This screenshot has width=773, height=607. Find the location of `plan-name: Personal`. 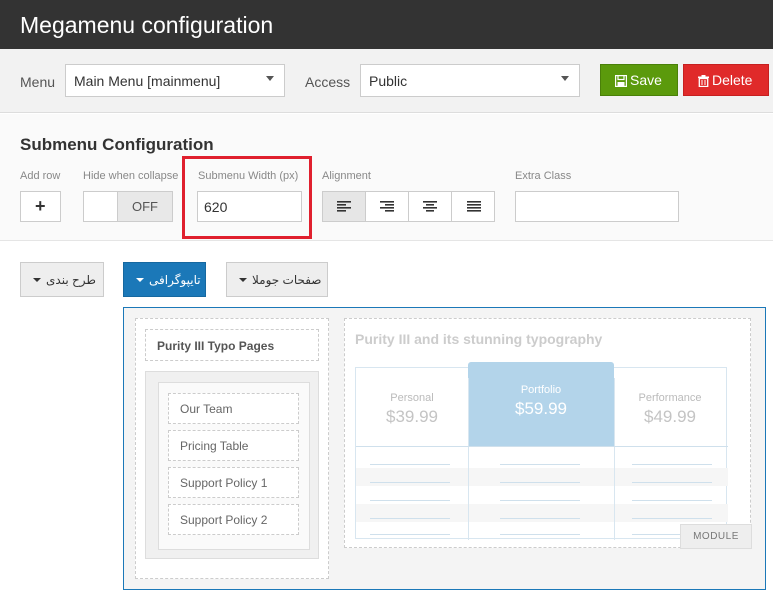

plan-name: Personal is located at coordinates (412, 398).